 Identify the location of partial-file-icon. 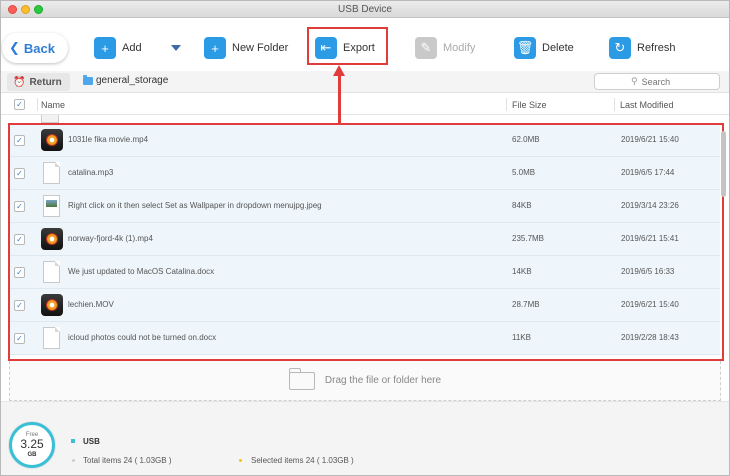
(50, 119).